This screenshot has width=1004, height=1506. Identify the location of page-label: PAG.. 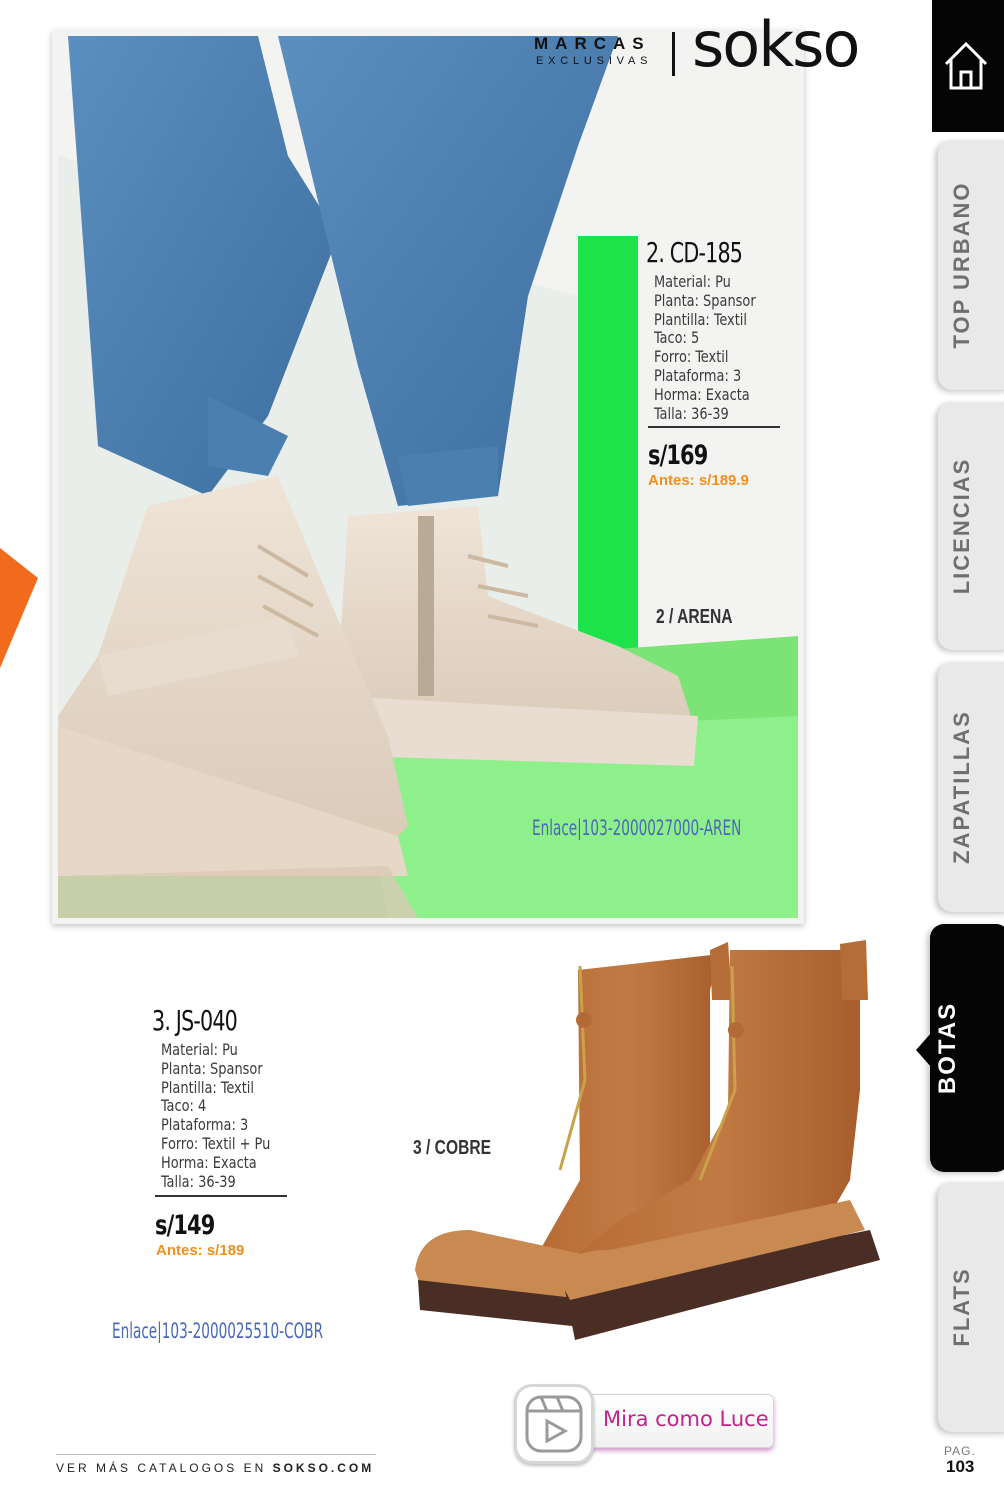
(960, 1451).